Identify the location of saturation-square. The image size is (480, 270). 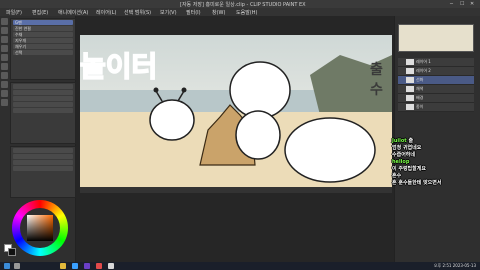
(40, 228).